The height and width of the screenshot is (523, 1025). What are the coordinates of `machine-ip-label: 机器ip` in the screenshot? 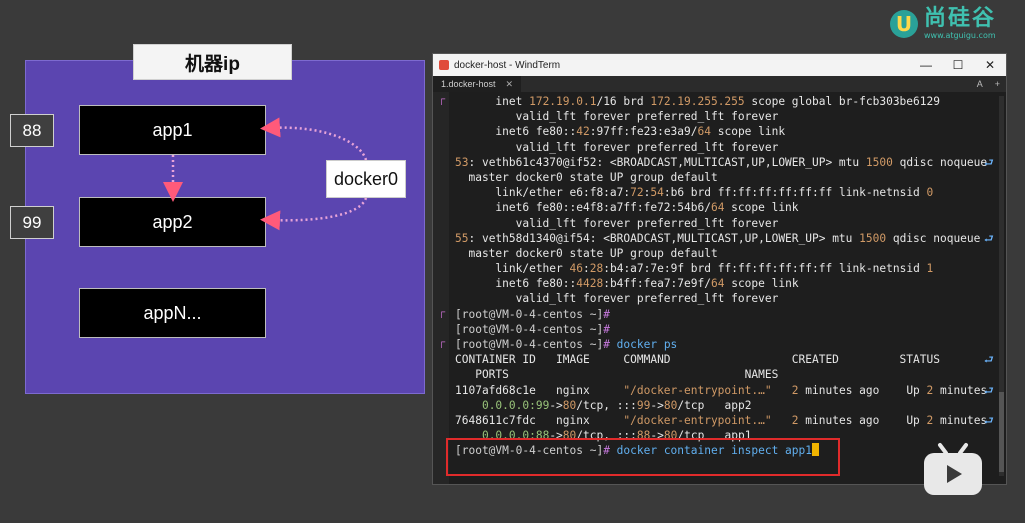 It's located at (212, 62).